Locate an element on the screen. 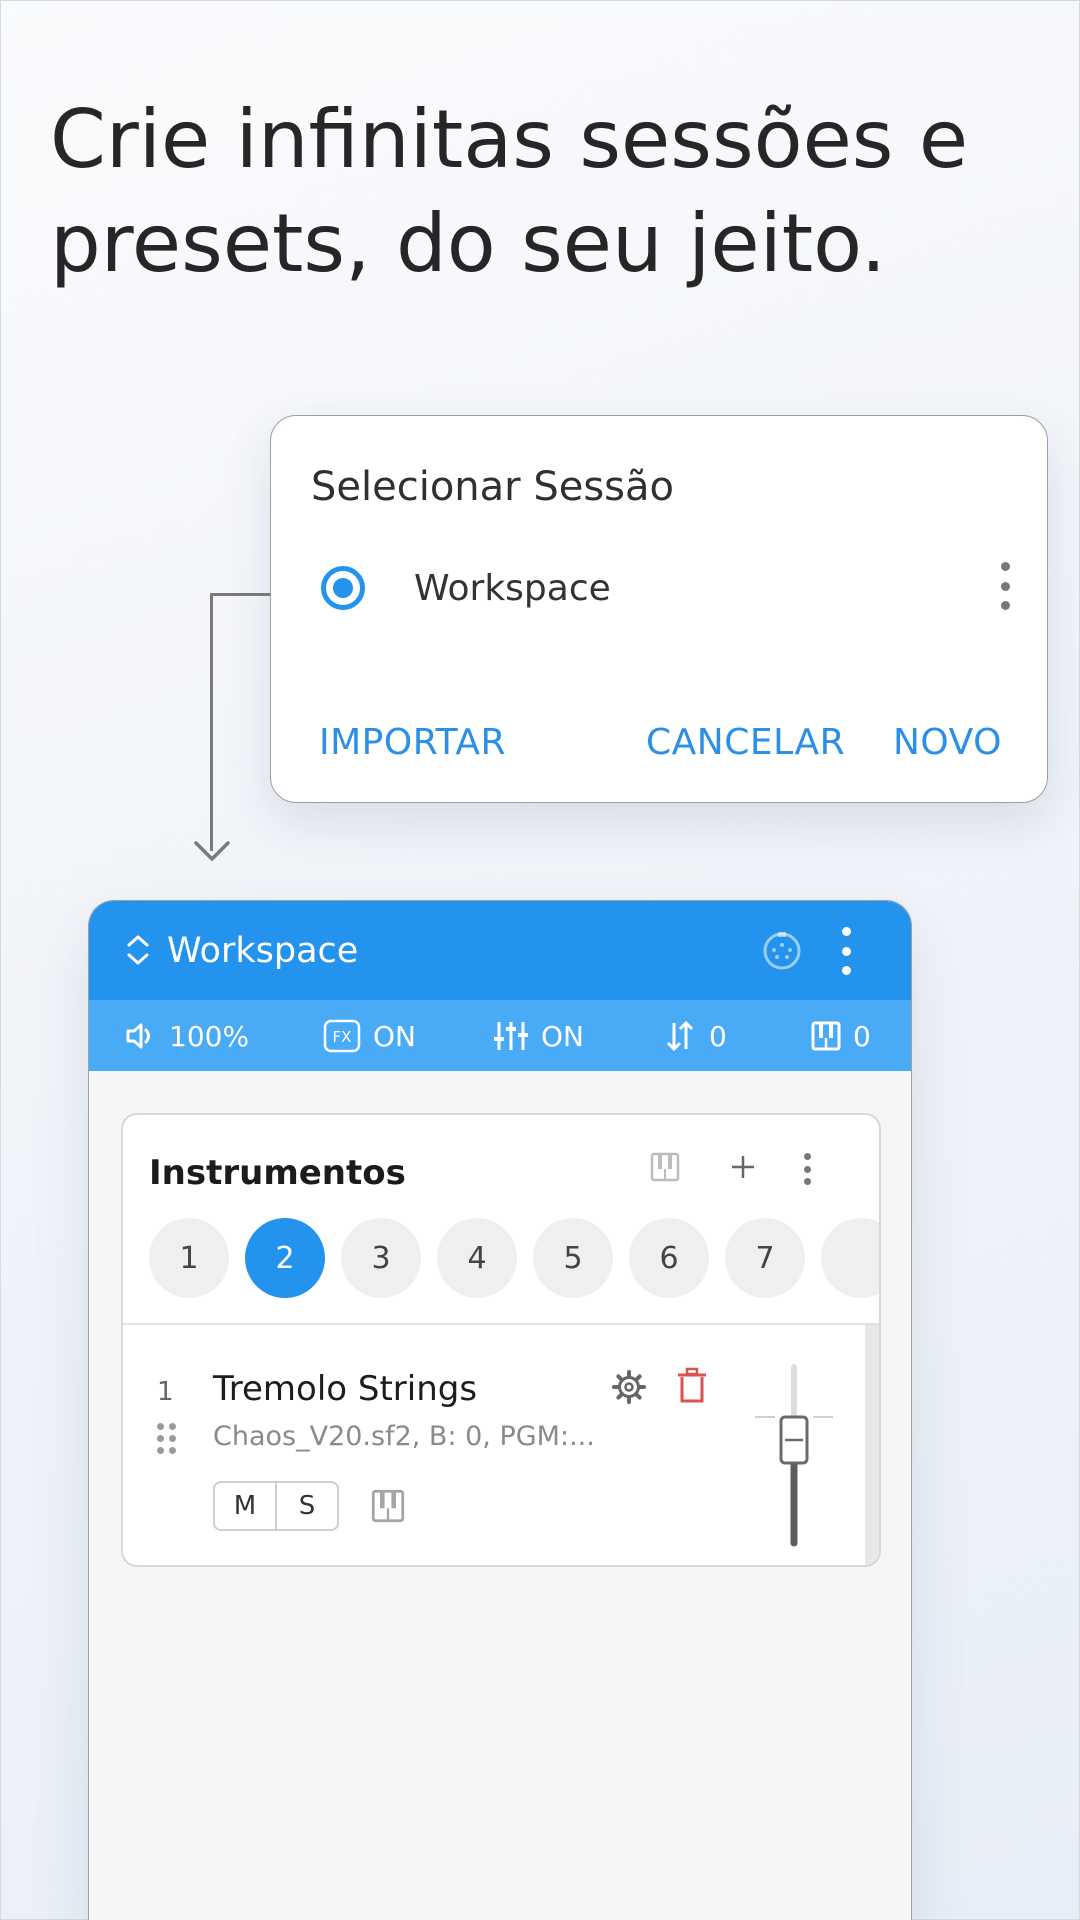 This screenshot has height=1920, width=1080. instrument-number: 1 is located at coordinates (165, 1392).